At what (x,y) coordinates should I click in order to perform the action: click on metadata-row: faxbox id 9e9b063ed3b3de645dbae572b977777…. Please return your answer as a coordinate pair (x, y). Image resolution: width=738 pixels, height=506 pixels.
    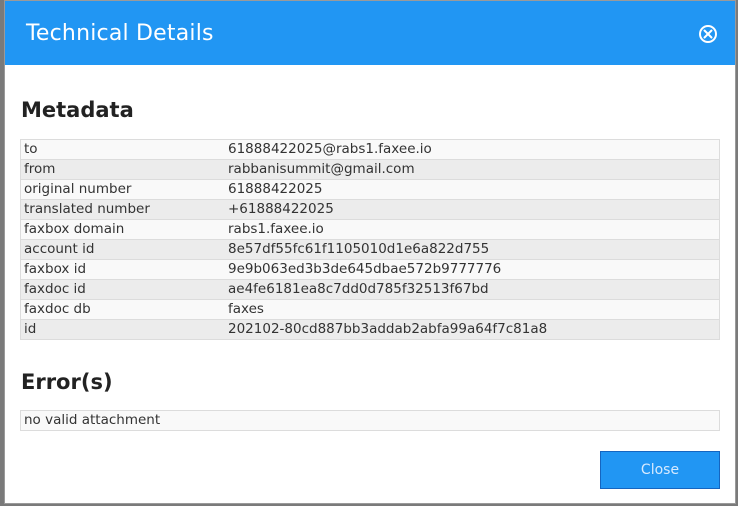
    Looking at the image, I should click on (370, 269).